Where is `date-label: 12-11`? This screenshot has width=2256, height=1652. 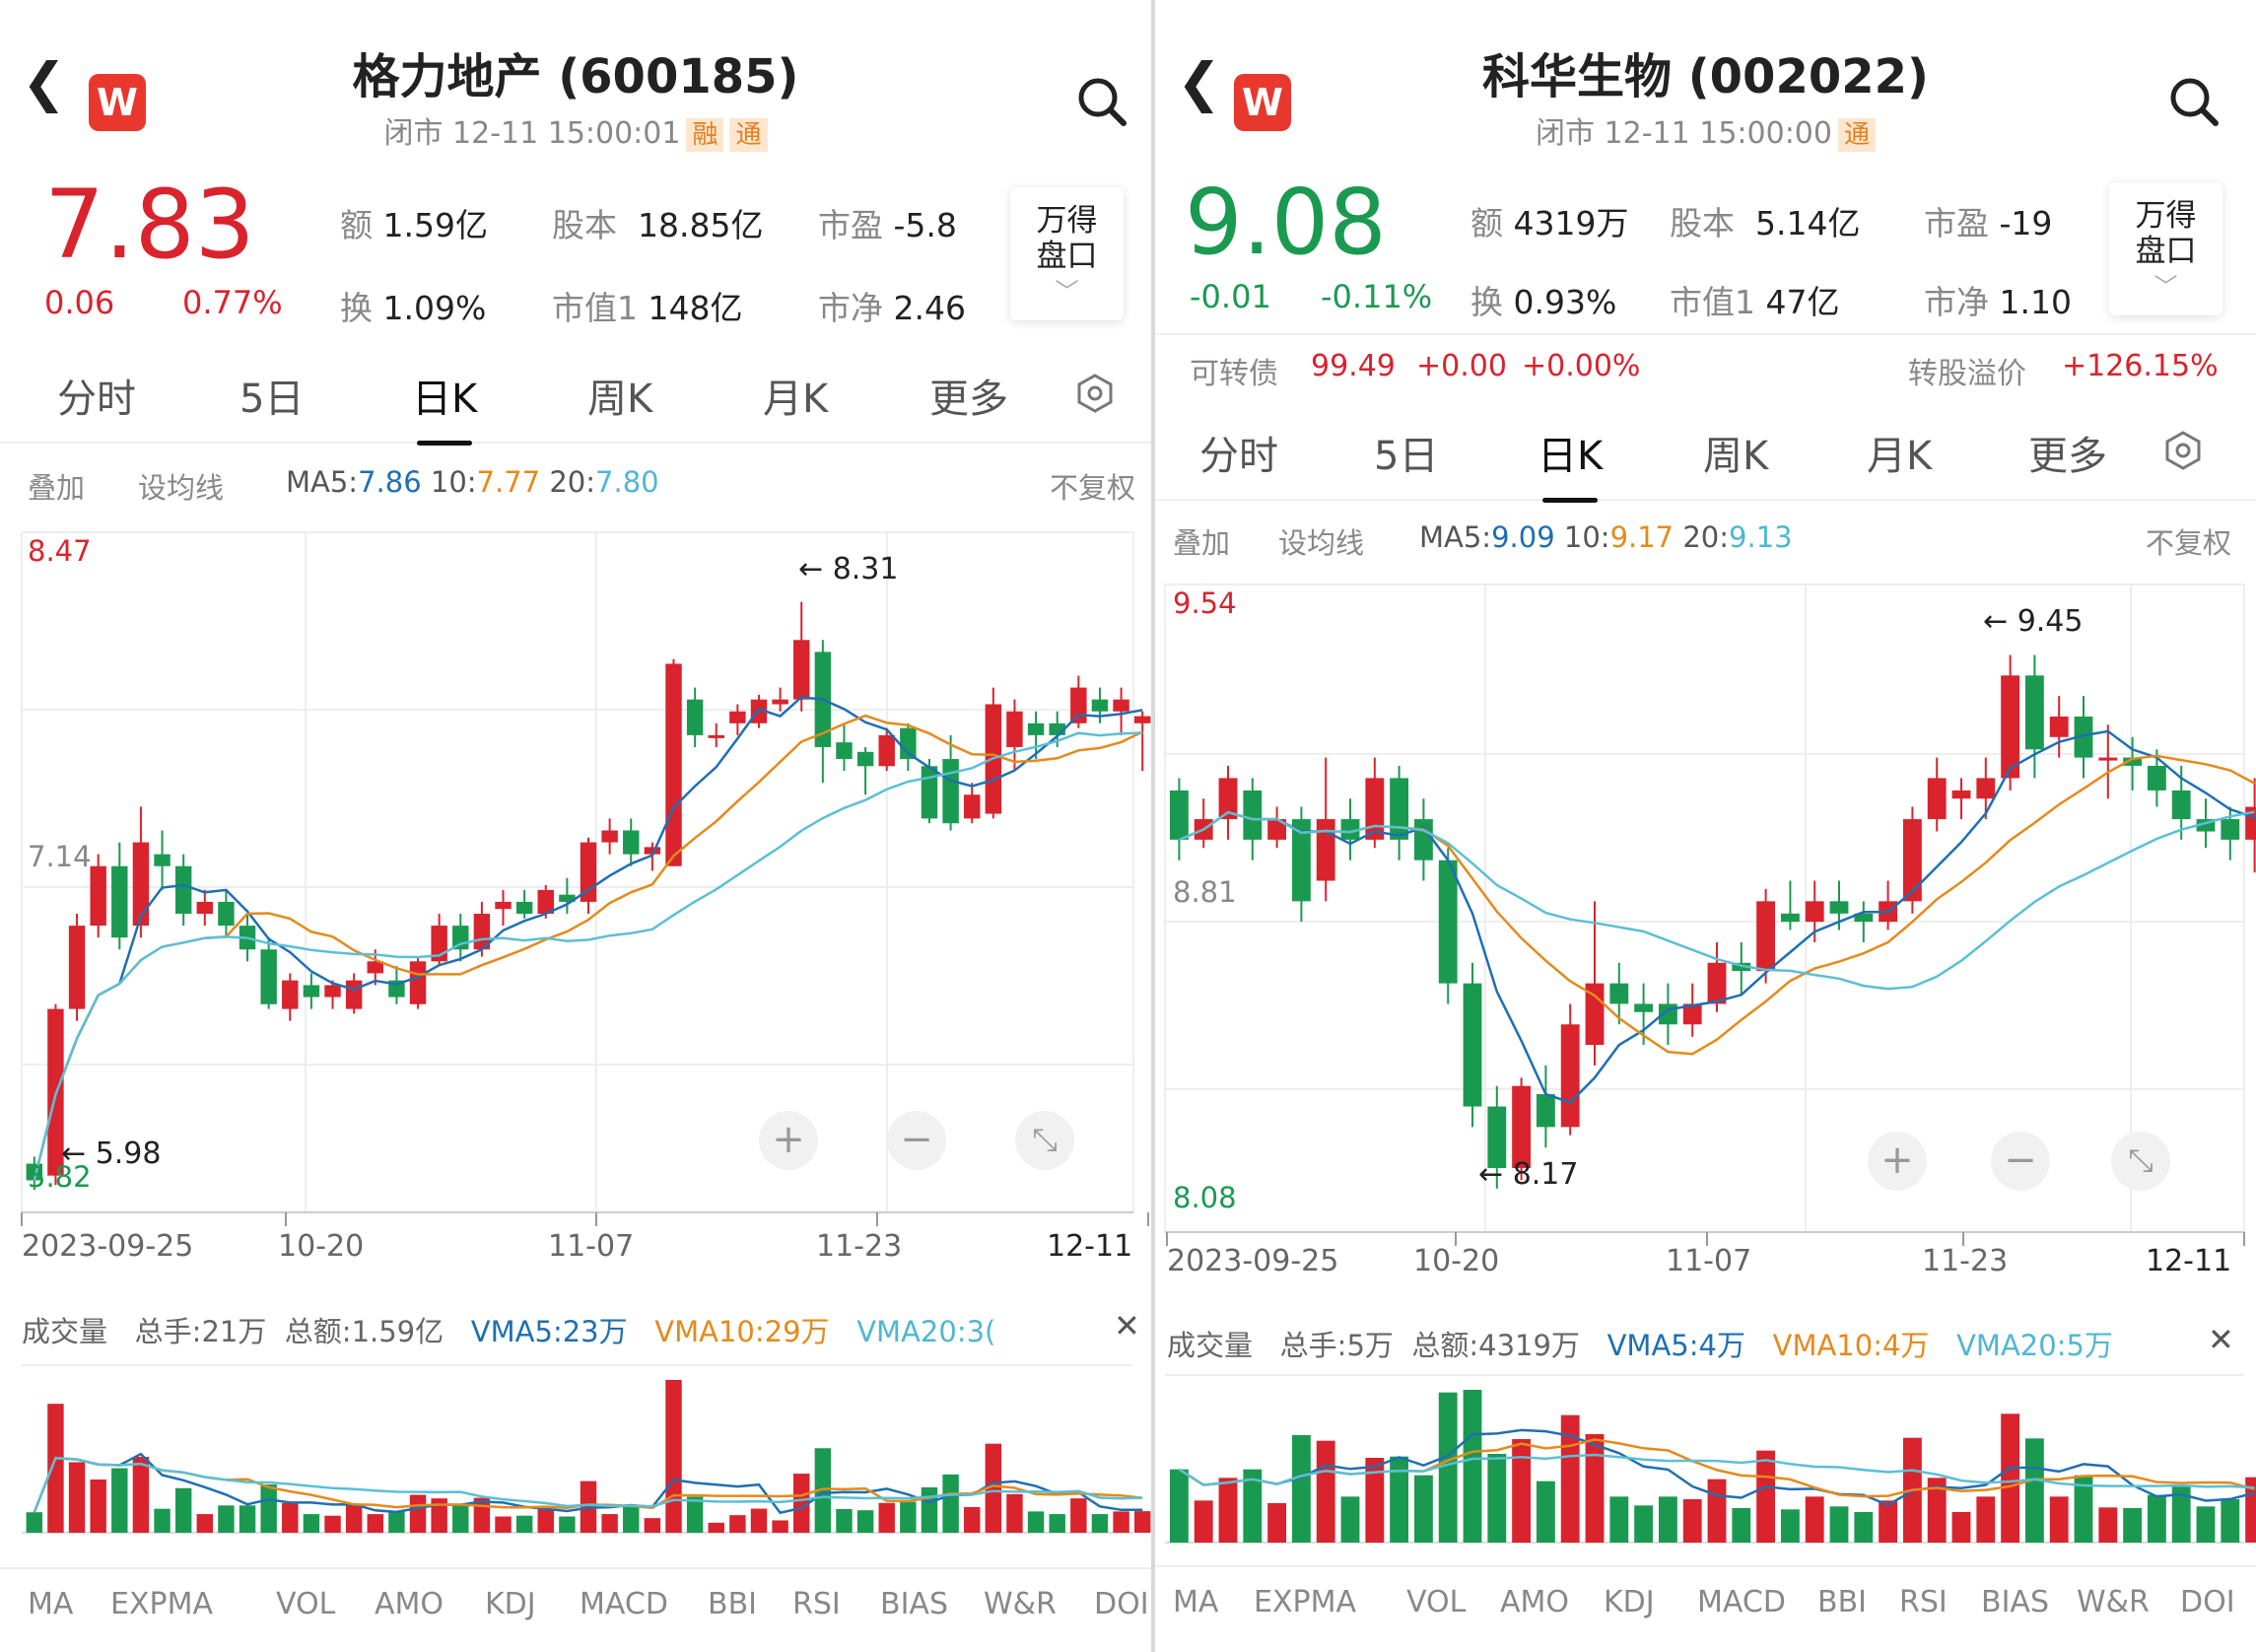
date-label: 12-11 is located at coordinates (1090, 1246).